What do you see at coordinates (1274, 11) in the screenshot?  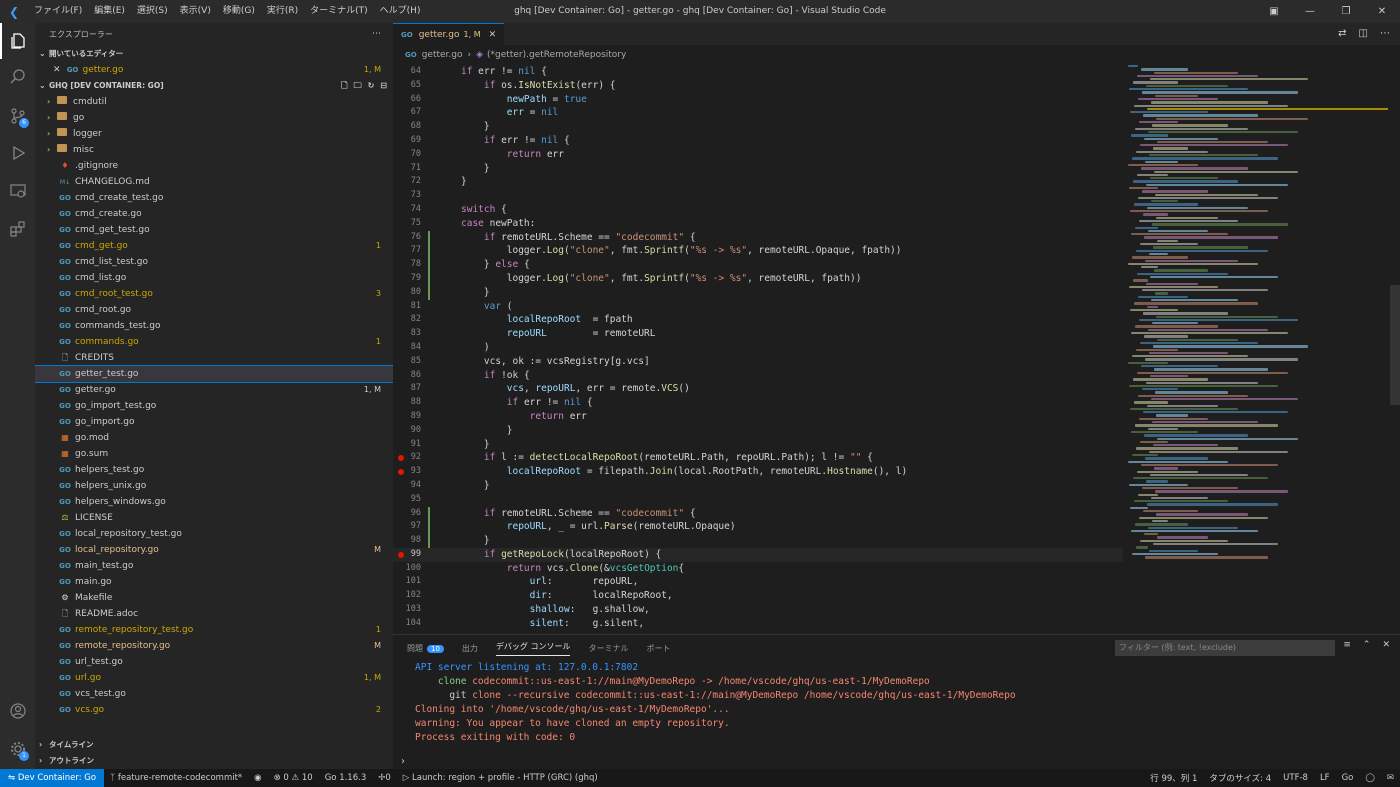 I see `layout-icon: ▣` at bounding box center [1274, 11].